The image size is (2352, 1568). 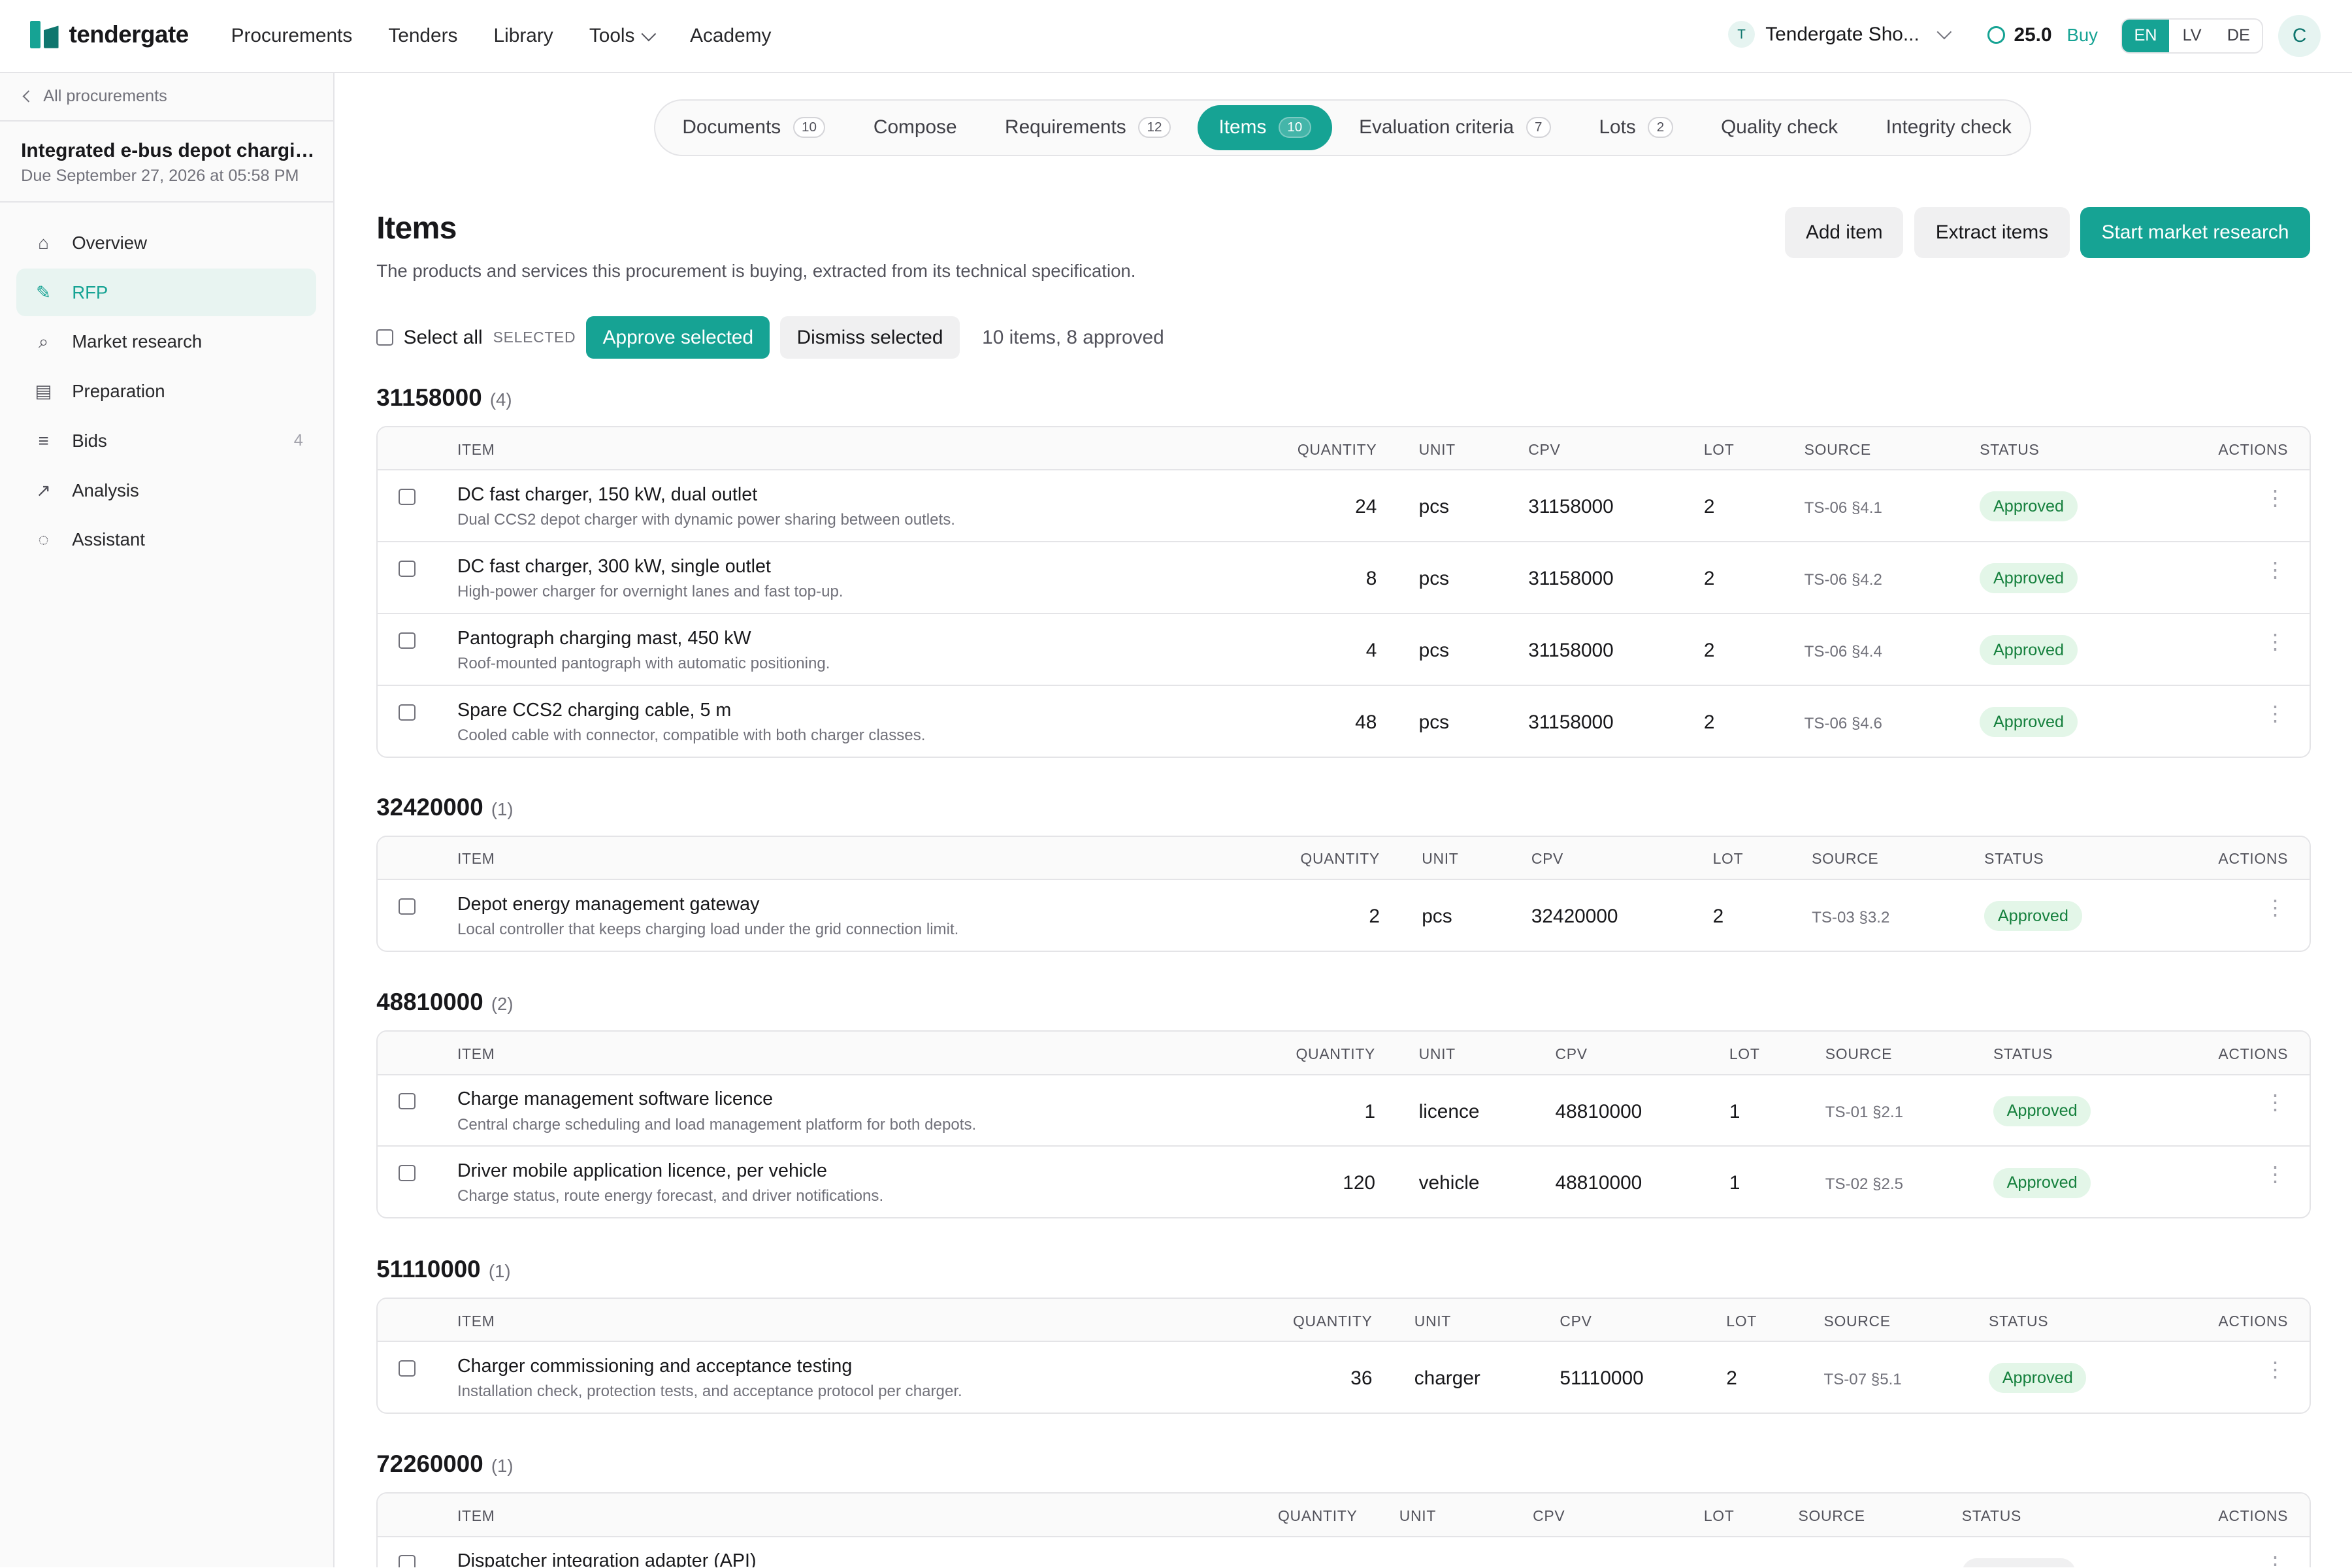 What do you see at coordinates (1598, 1183) in the screenshot?
I see `item-cpv: 48810000` at bounding box center [1598, 1183].